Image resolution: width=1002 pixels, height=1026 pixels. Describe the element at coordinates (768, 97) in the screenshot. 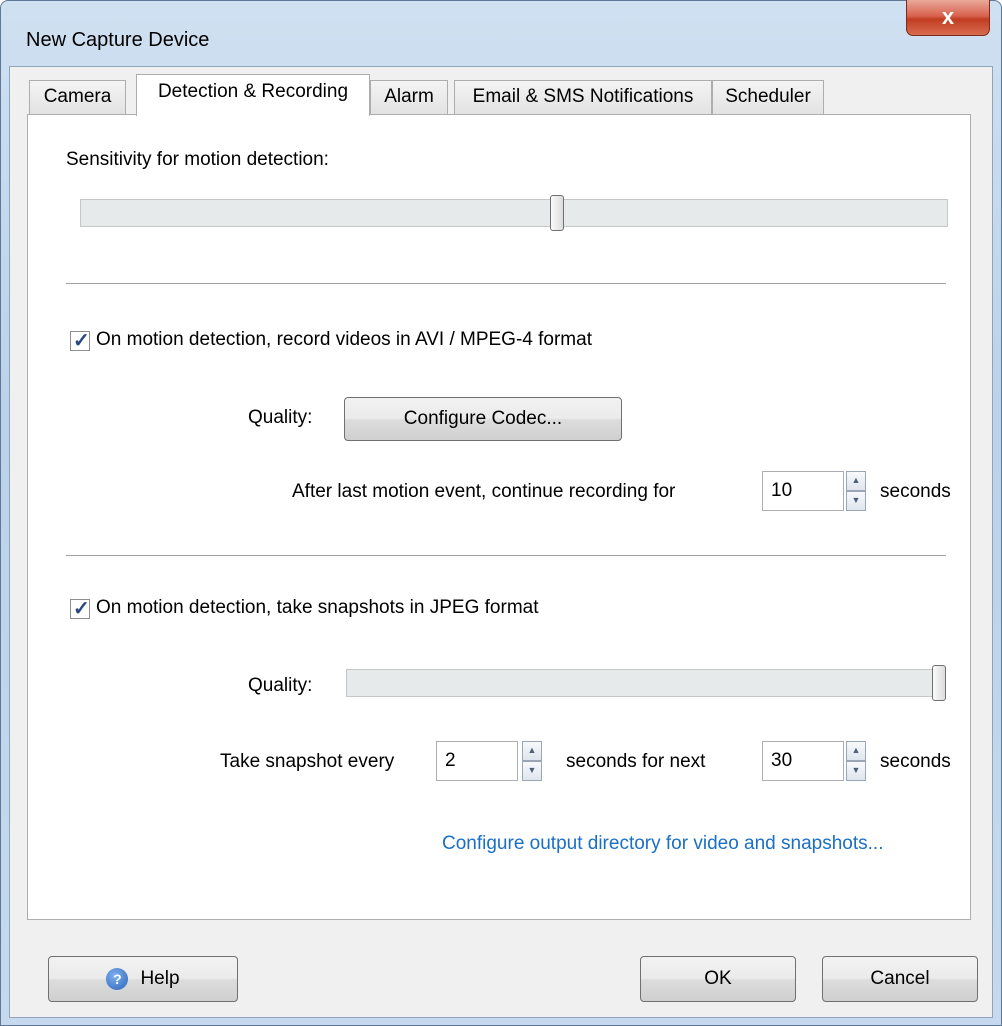

I see `tab-scheduler: Scheduler` at that location.